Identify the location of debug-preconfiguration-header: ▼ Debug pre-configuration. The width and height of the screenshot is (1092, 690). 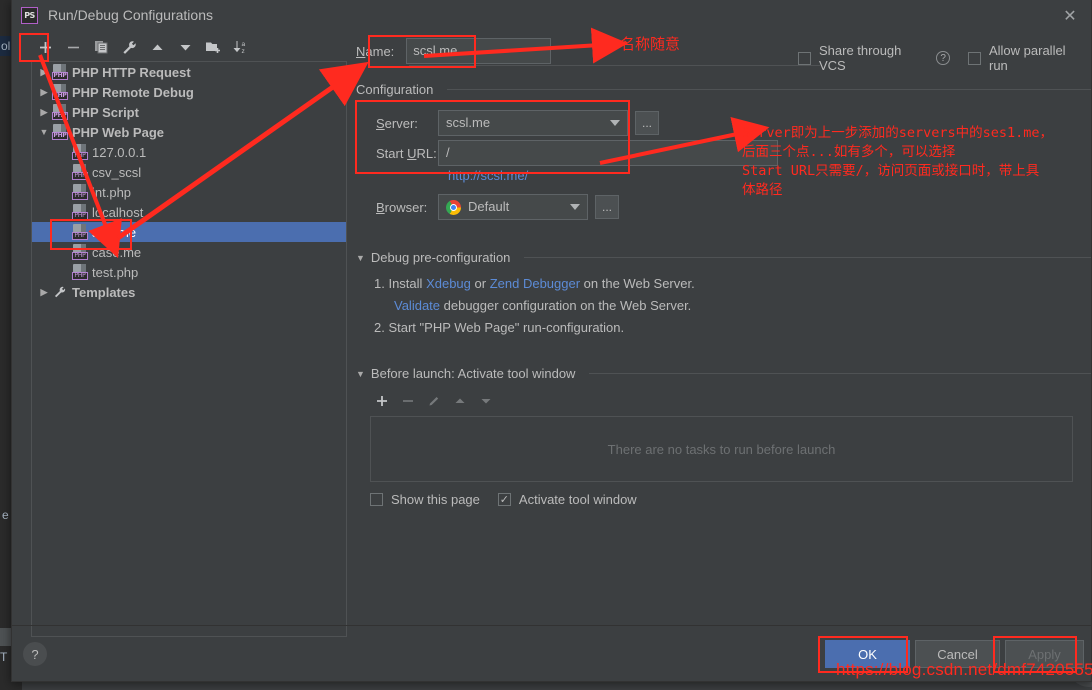
(723, 257).